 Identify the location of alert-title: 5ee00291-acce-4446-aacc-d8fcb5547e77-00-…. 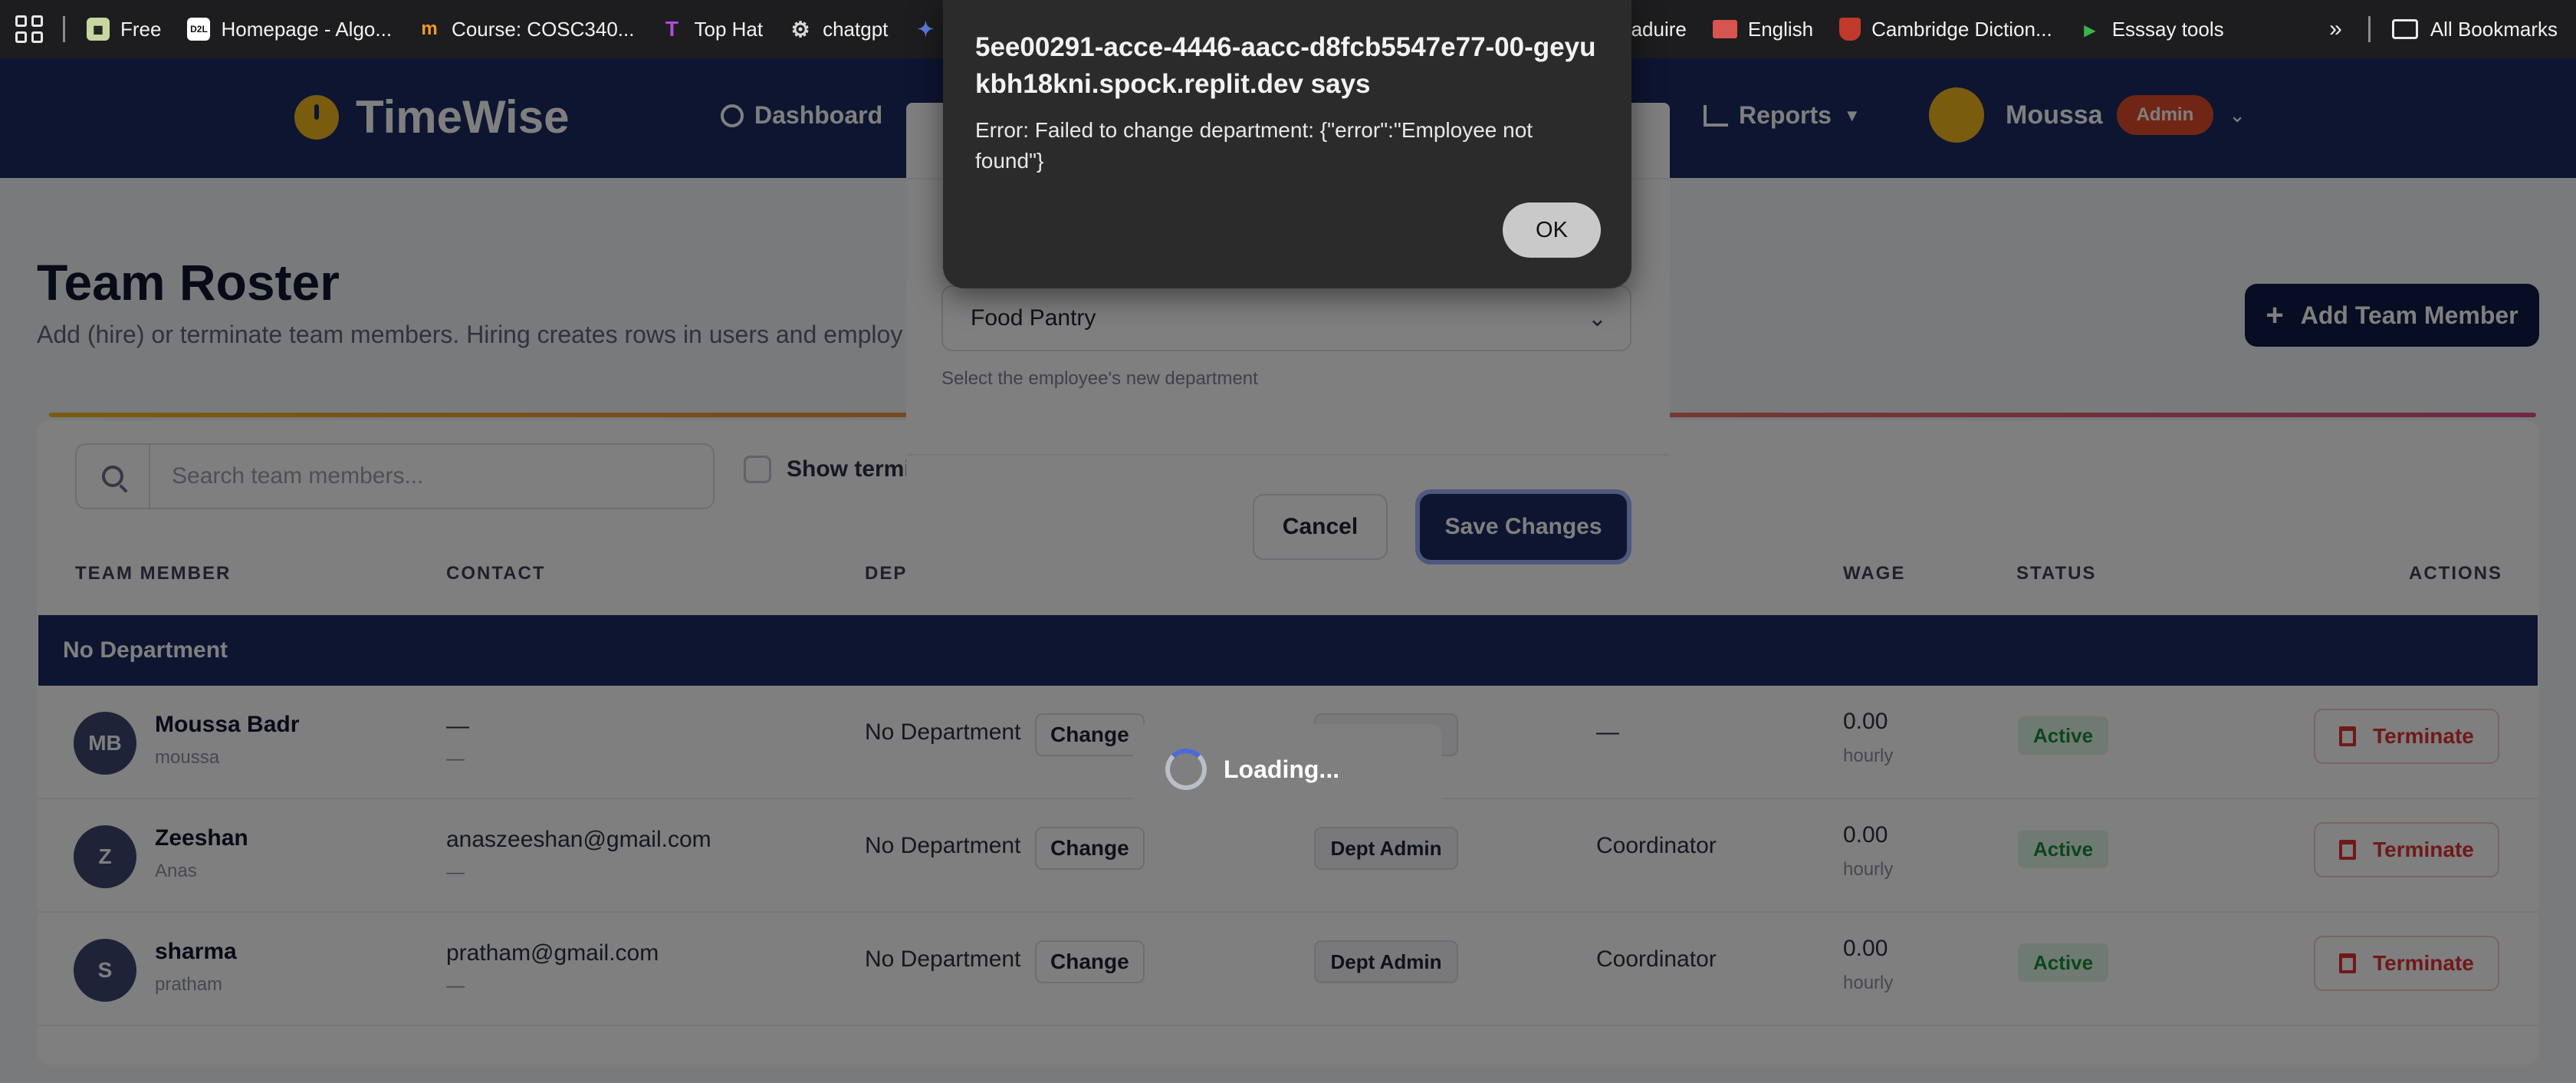
(1286, 65).